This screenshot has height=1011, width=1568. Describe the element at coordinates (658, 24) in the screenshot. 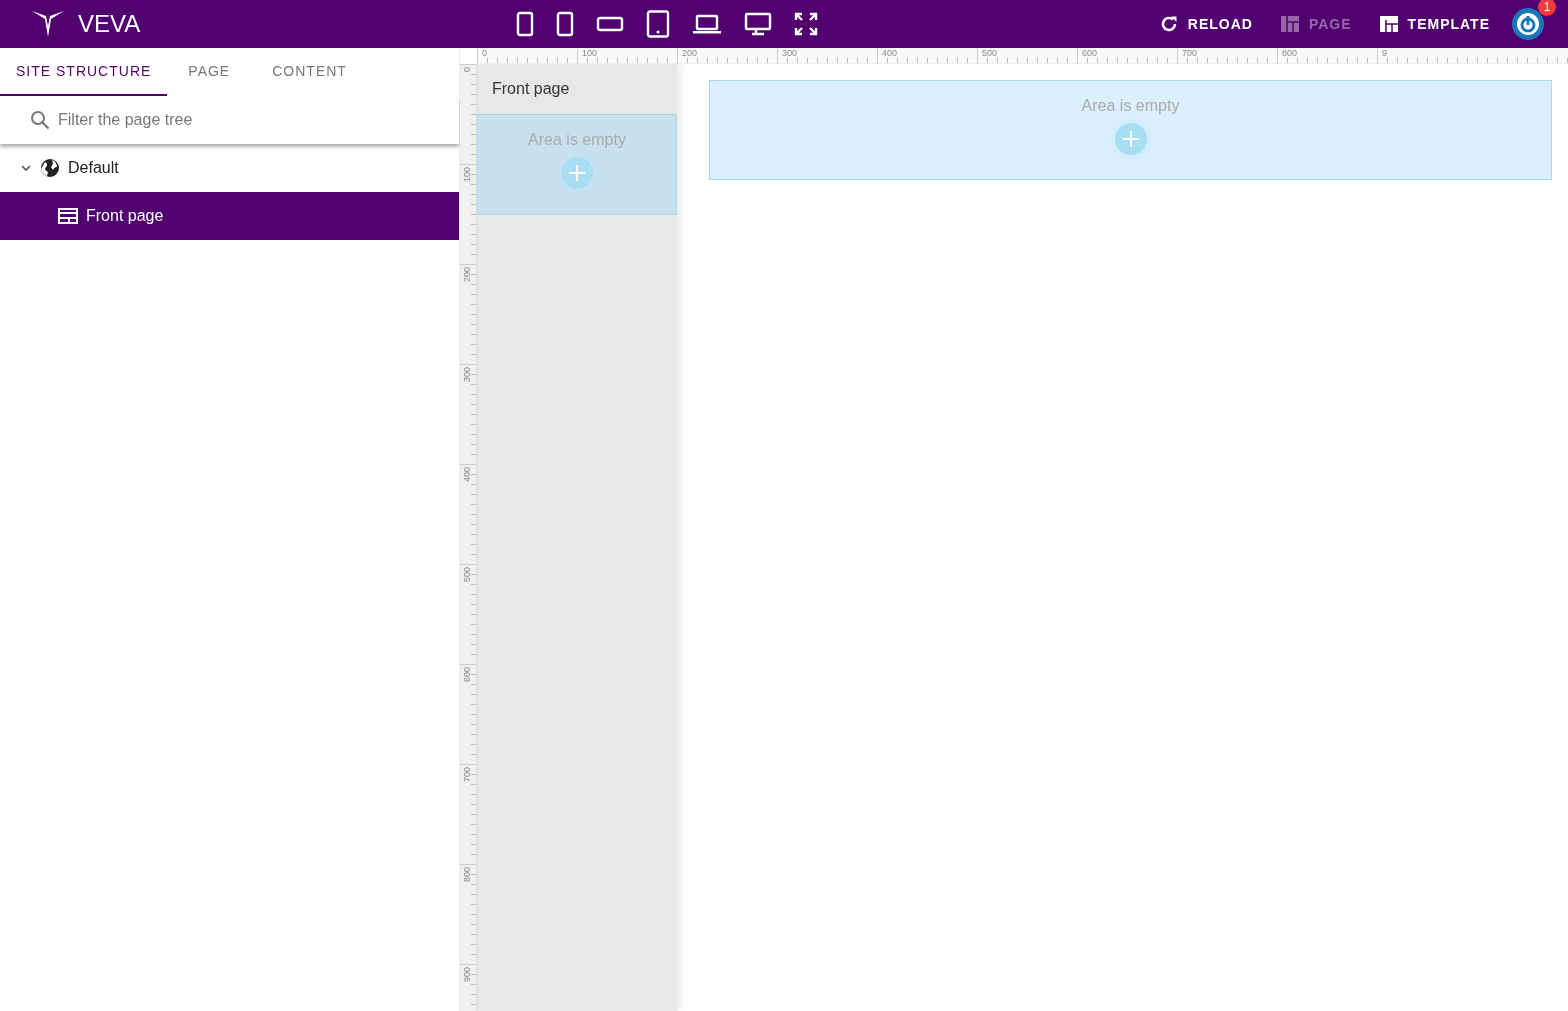

I see `tablet-icon` at that location.